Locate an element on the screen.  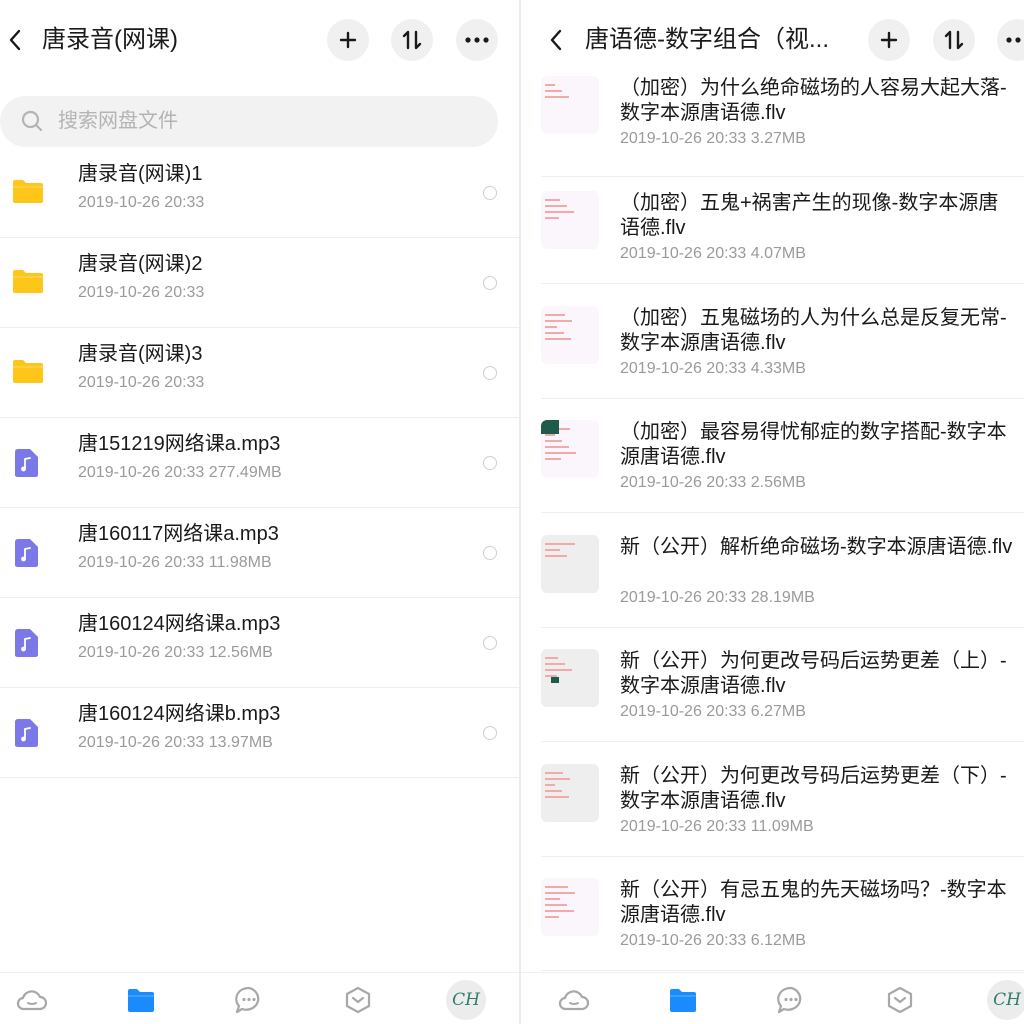
file-row: 唐160117网络课a.mp3 2019-10-26 20:33 11.98MB is located at coordinates (259, 553).